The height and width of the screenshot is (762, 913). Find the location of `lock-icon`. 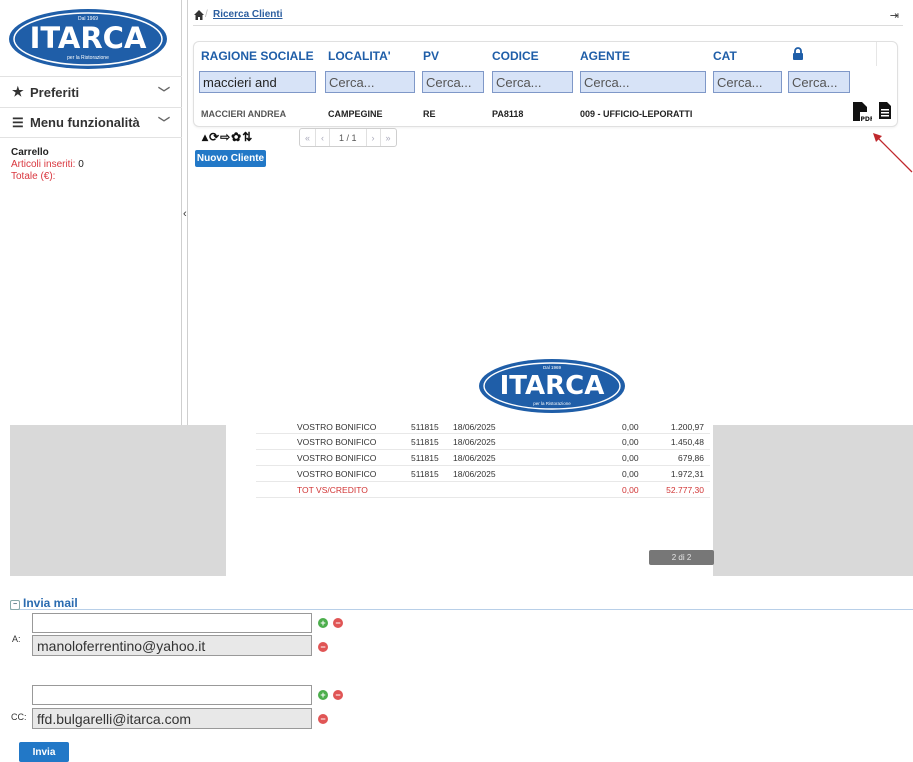

lock-icon is located at coordinates (798, 54).